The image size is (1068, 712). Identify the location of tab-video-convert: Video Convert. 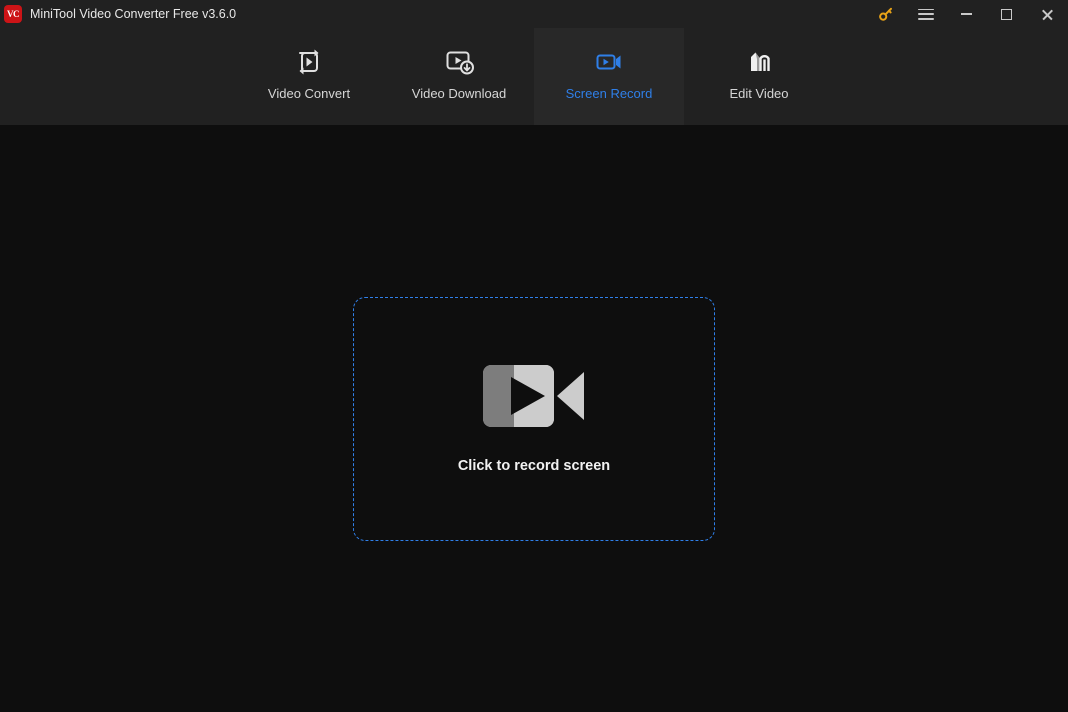
(309, 76).